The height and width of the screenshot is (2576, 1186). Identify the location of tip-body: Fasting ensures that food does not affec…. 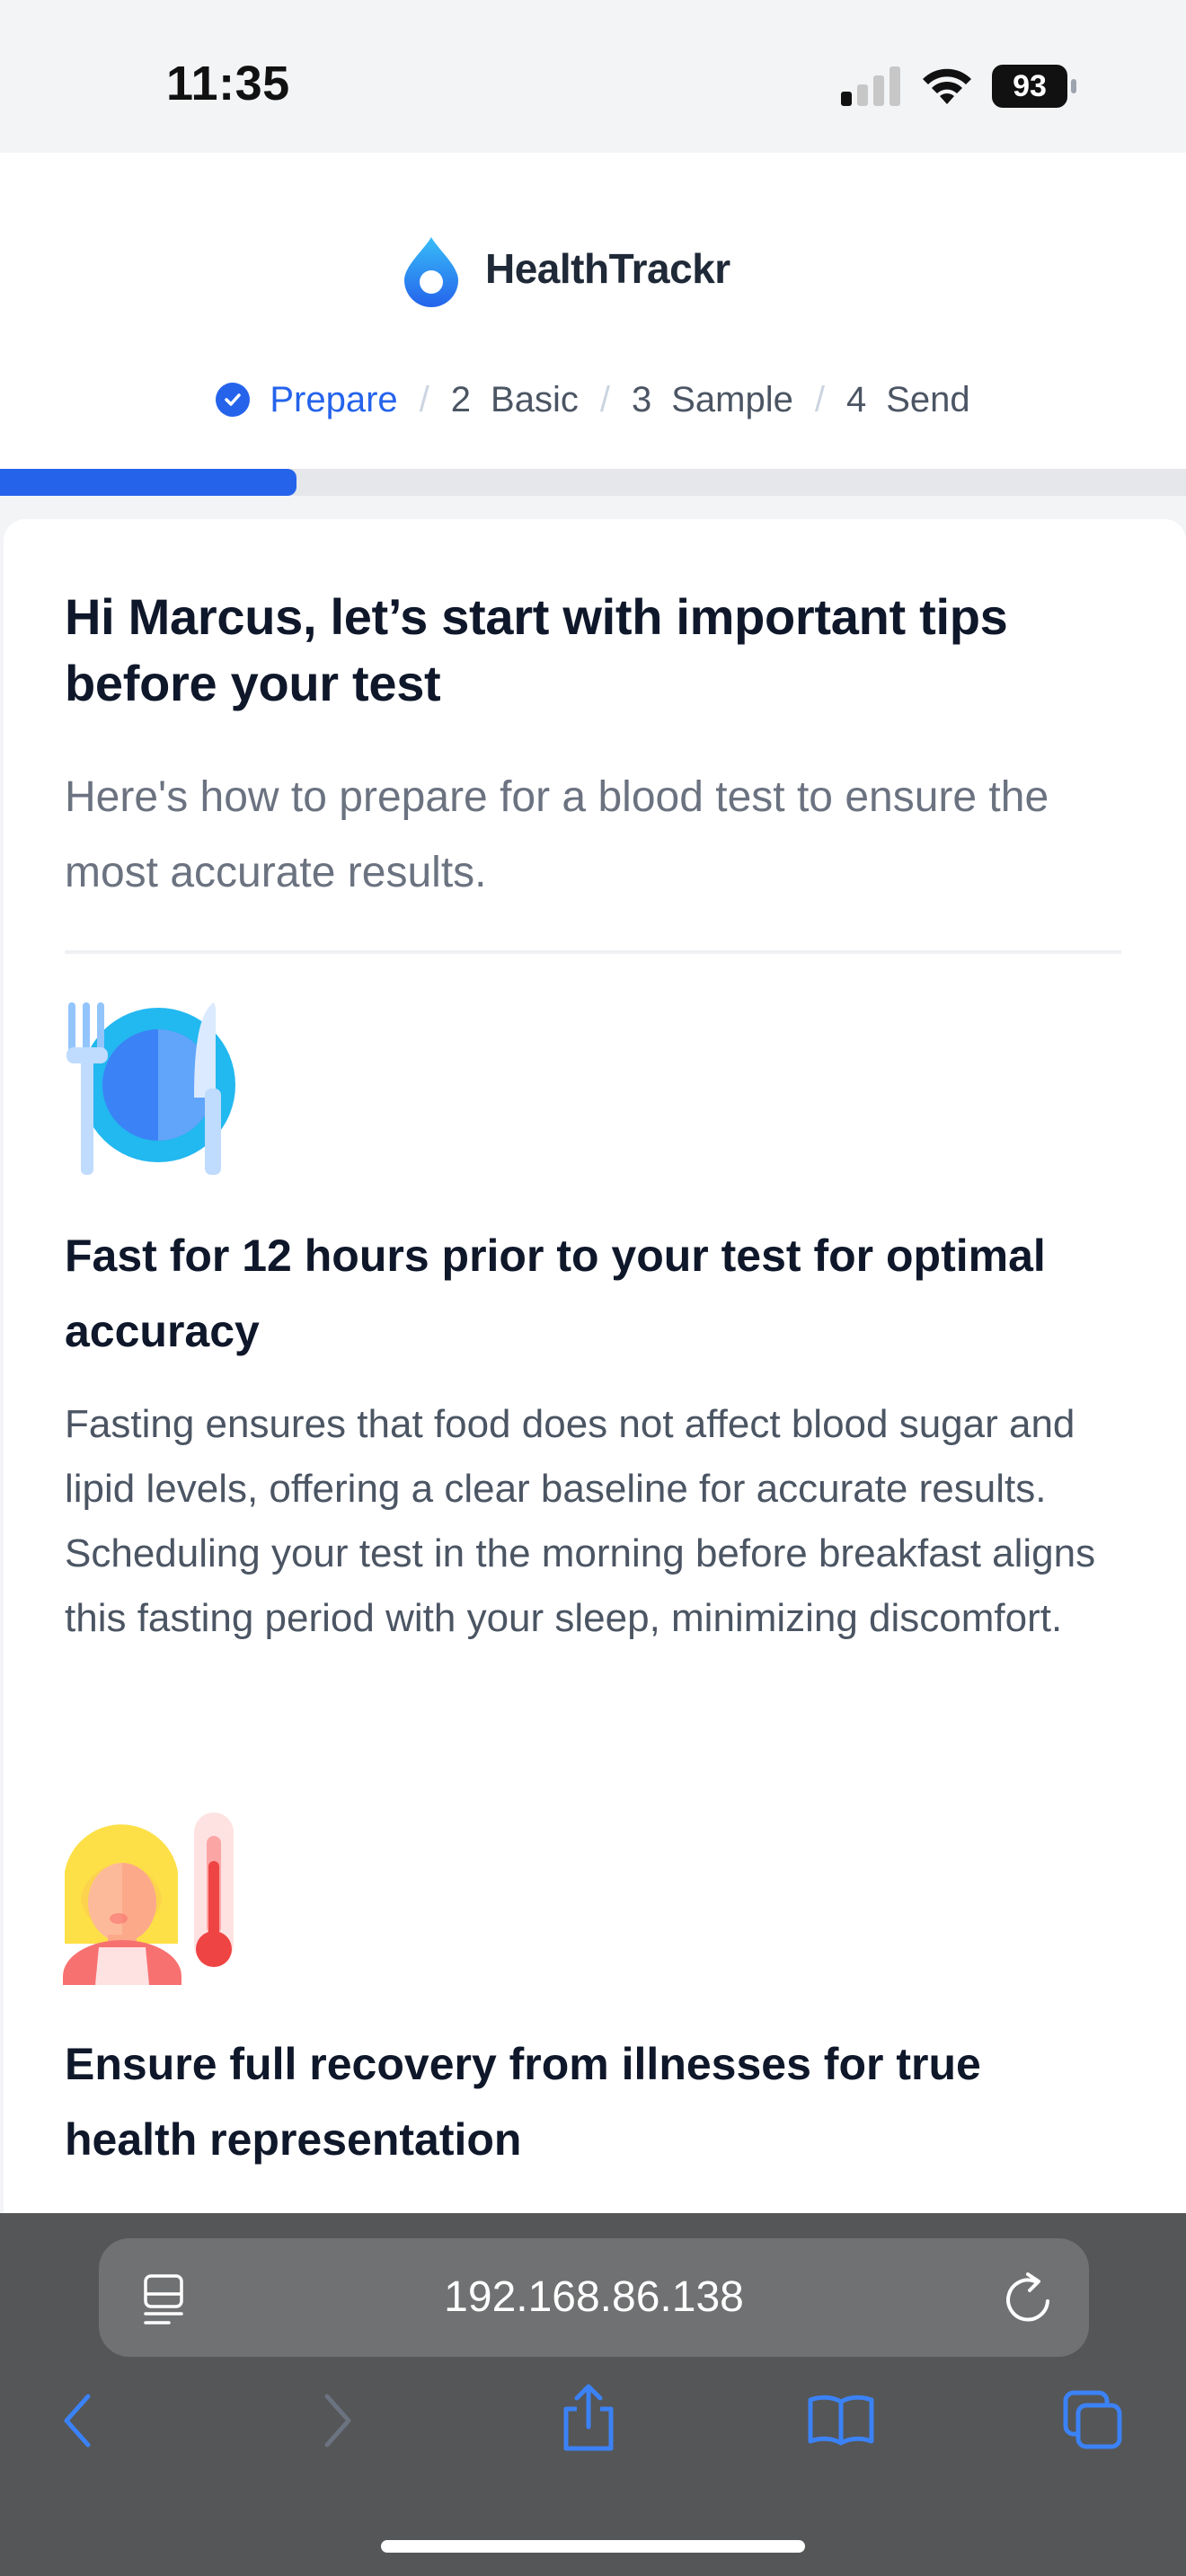
(580, 1521).